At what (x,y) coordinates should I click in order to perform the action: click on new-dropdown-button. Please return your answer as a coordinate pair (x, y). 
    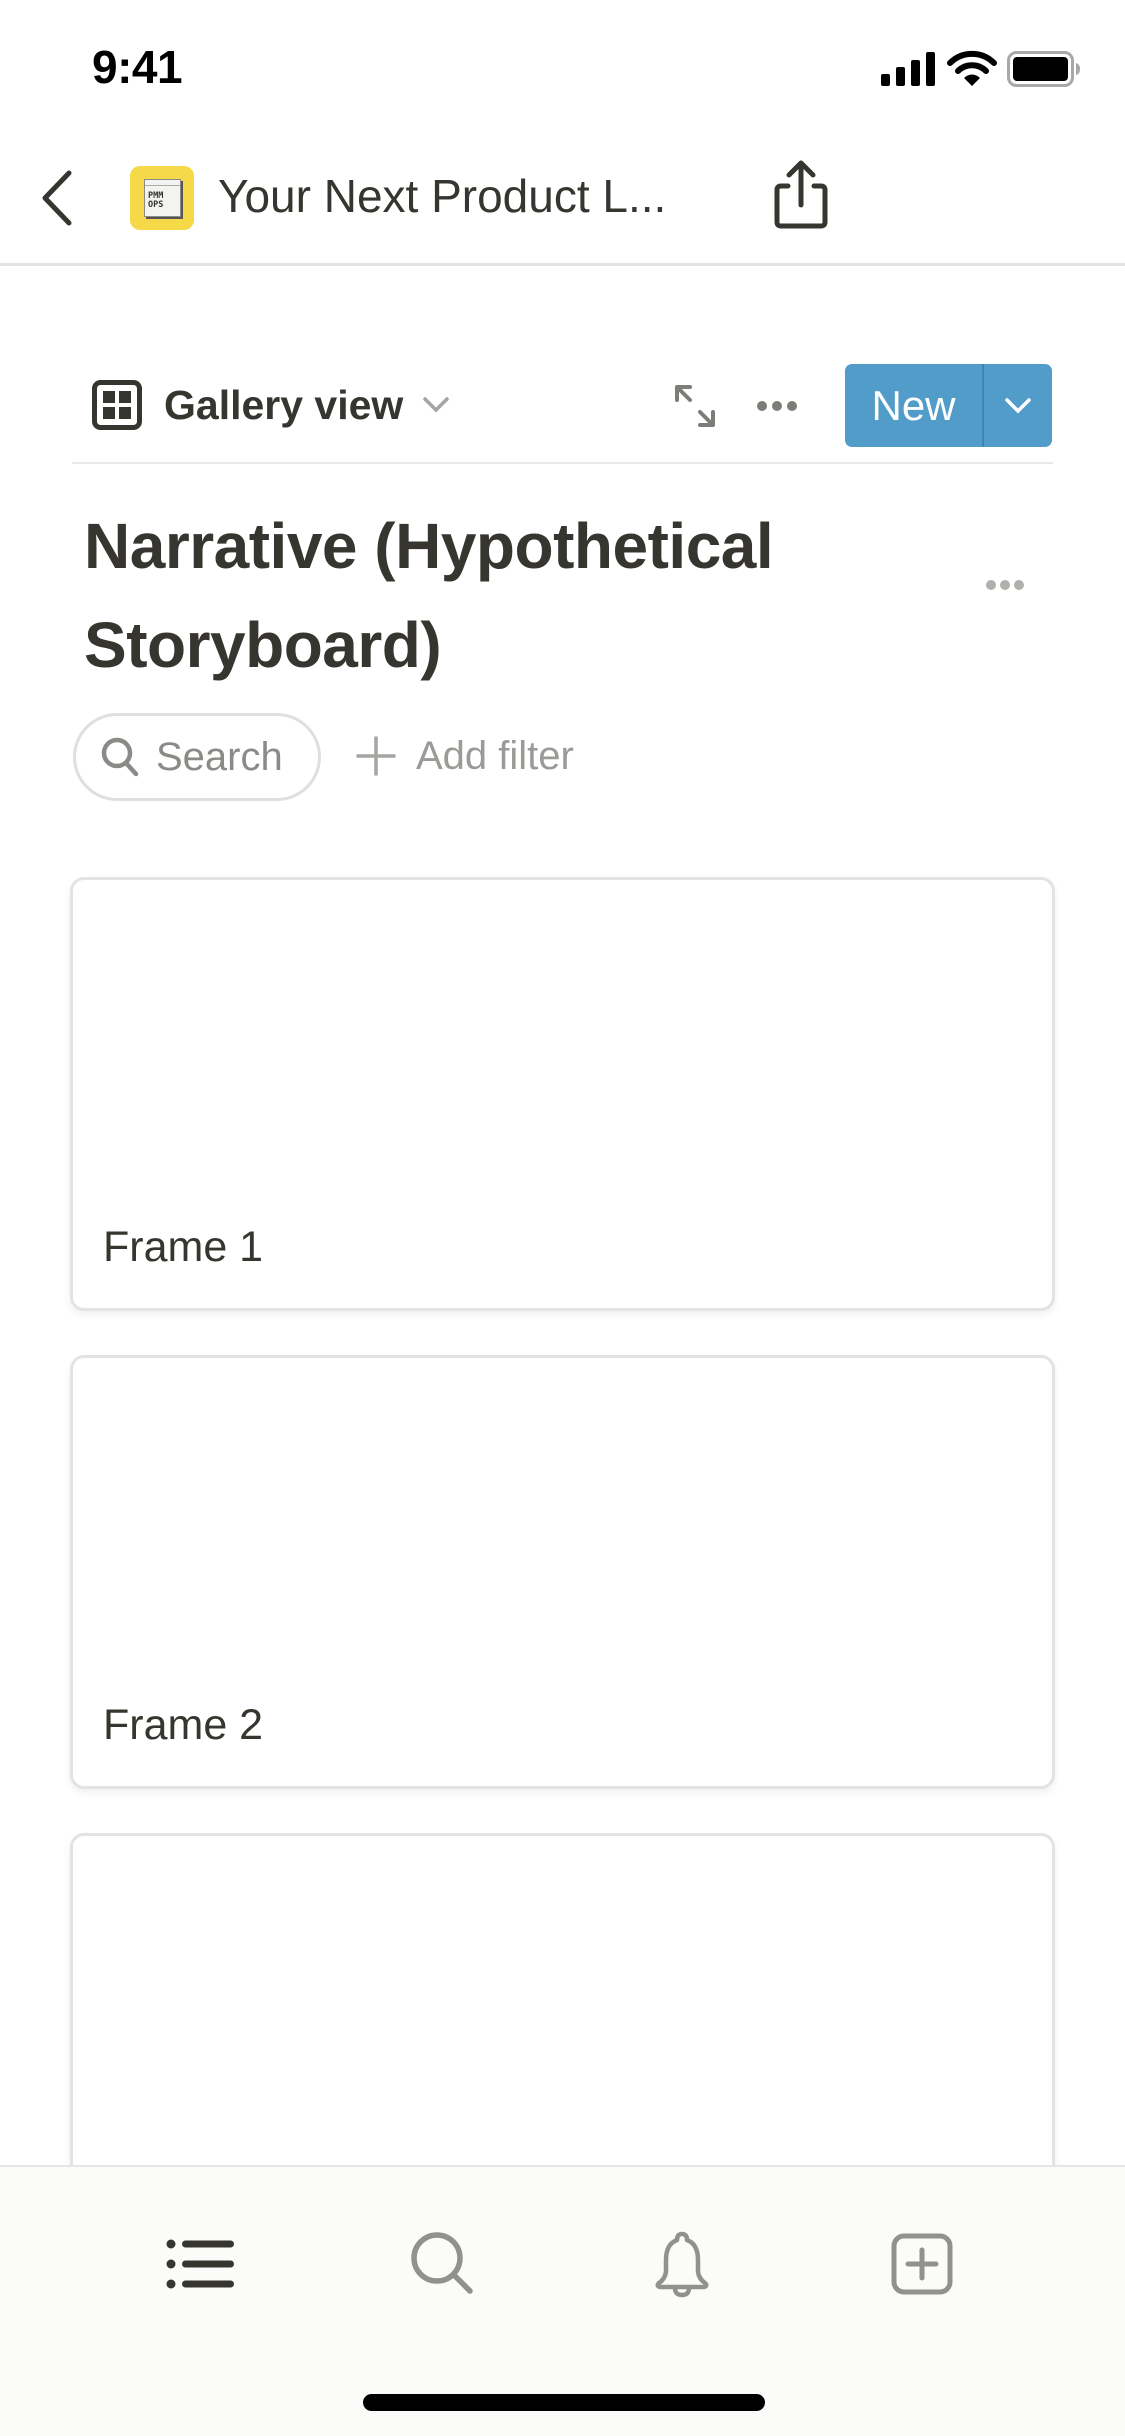
    Looking at the image, I should click on (1018, 405).